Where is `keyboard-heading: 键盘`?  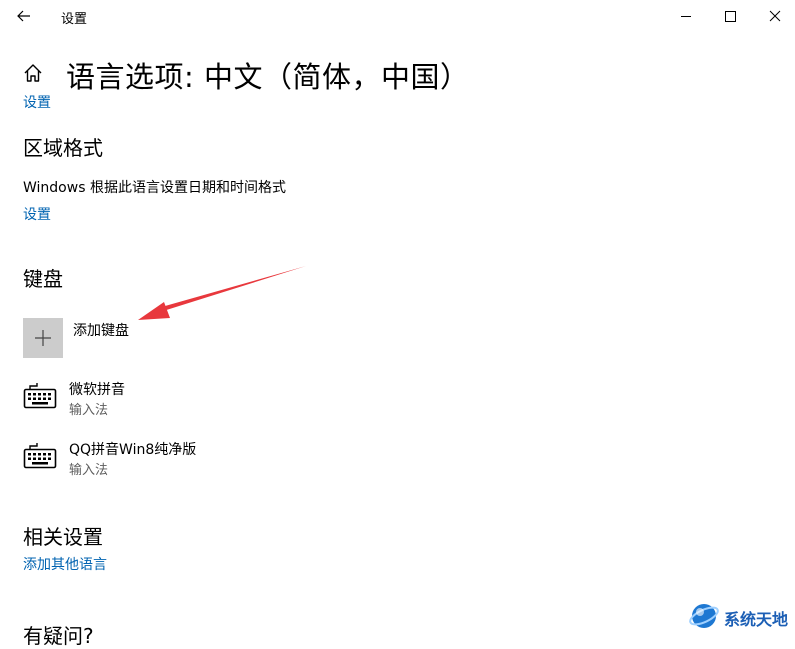
keyboard-heading: 键盘 is located at coordinates (43, 279).